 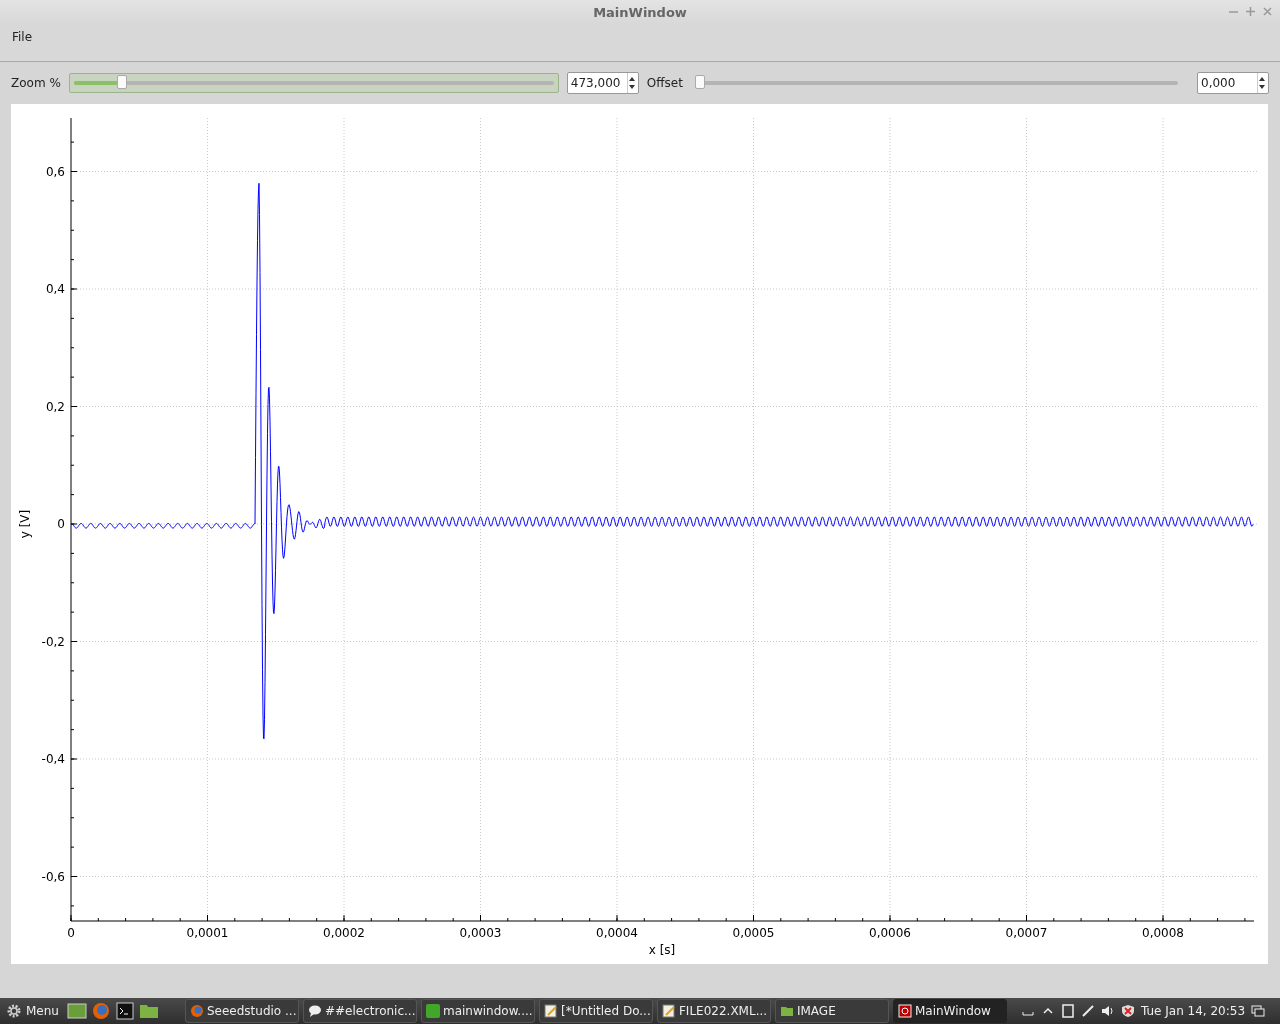 What do you see at coordinates (602, 83) in the screenshot?
I see `number-spinbox: 473,000` at bounding box center [602, 83].